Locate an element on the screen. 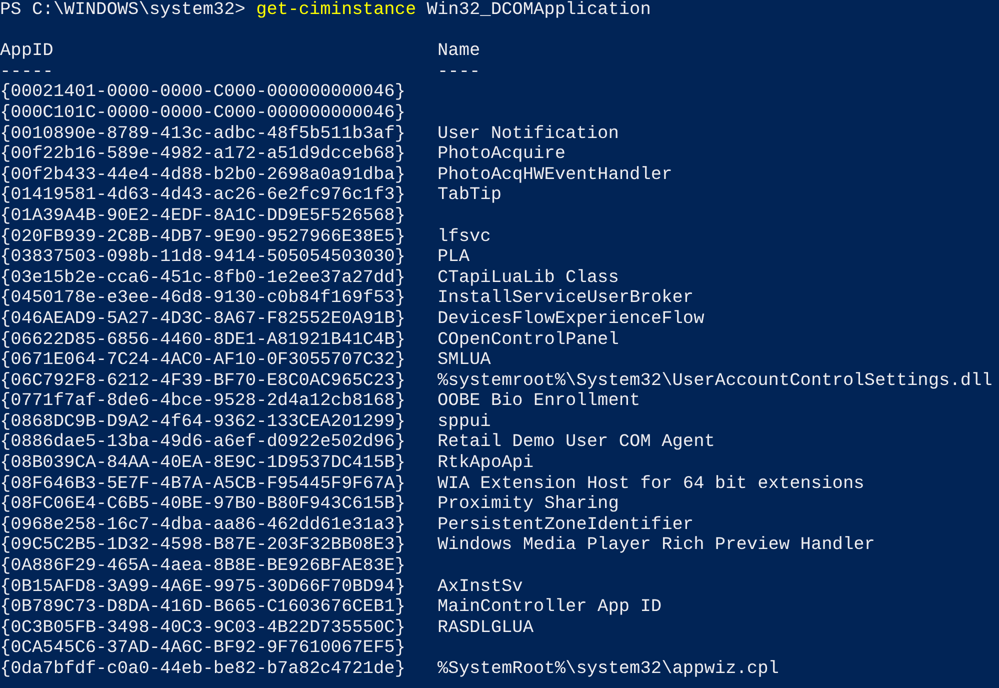 The width and height of the screenshot is (999, 688). app-id-cell: {0B15AFD8-3A99-4A6E-9975-30D66F70BD94} is located at coordinates (203, 586).